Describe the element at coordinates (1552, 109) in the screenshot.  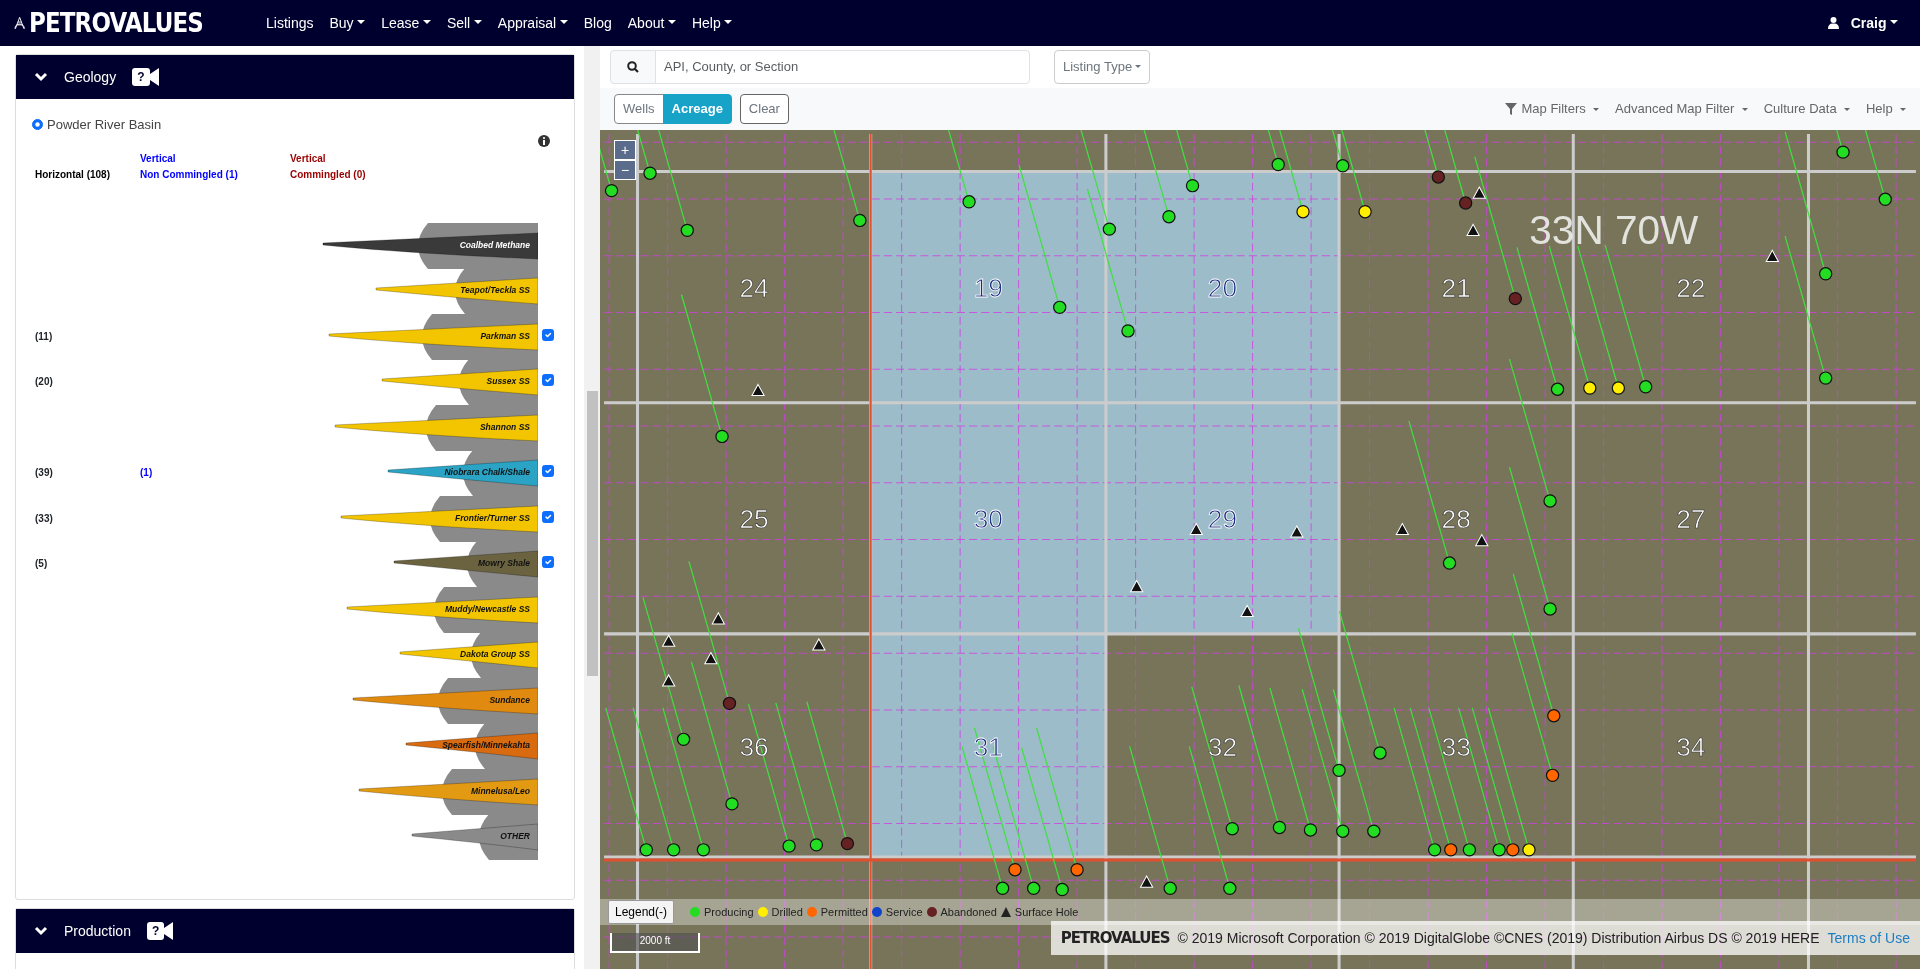
I see `map-menu-dropdown: Map Filters` at that location.